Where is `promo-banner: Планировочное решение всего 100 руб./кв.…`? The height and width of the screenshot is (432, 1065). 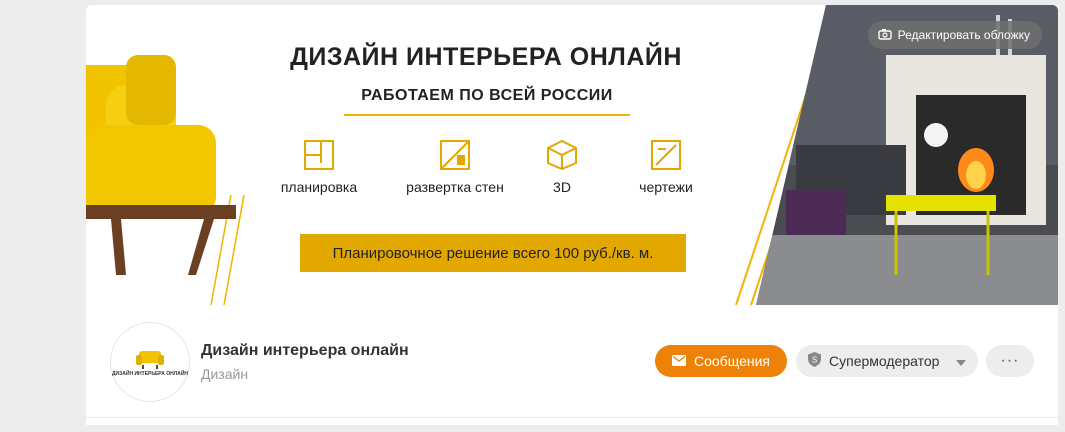
promo-banner: Планировочное решение всего 100 руб./кв.… is located at coordinates (493, 253).